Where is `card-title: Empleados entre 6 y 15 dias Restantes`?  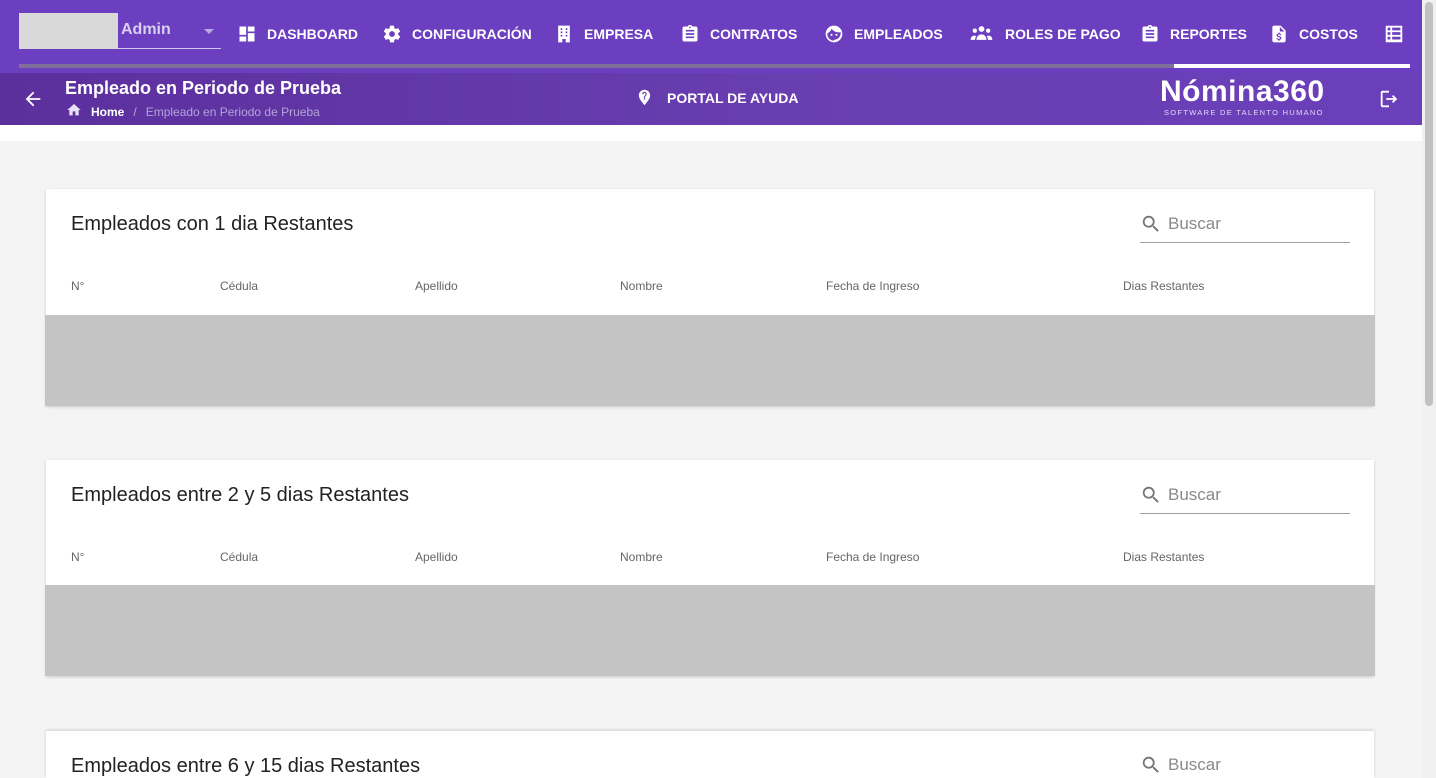 card-title: Empleados entre 6 y 15 dias Restantes is located at coordinates (246, 766).